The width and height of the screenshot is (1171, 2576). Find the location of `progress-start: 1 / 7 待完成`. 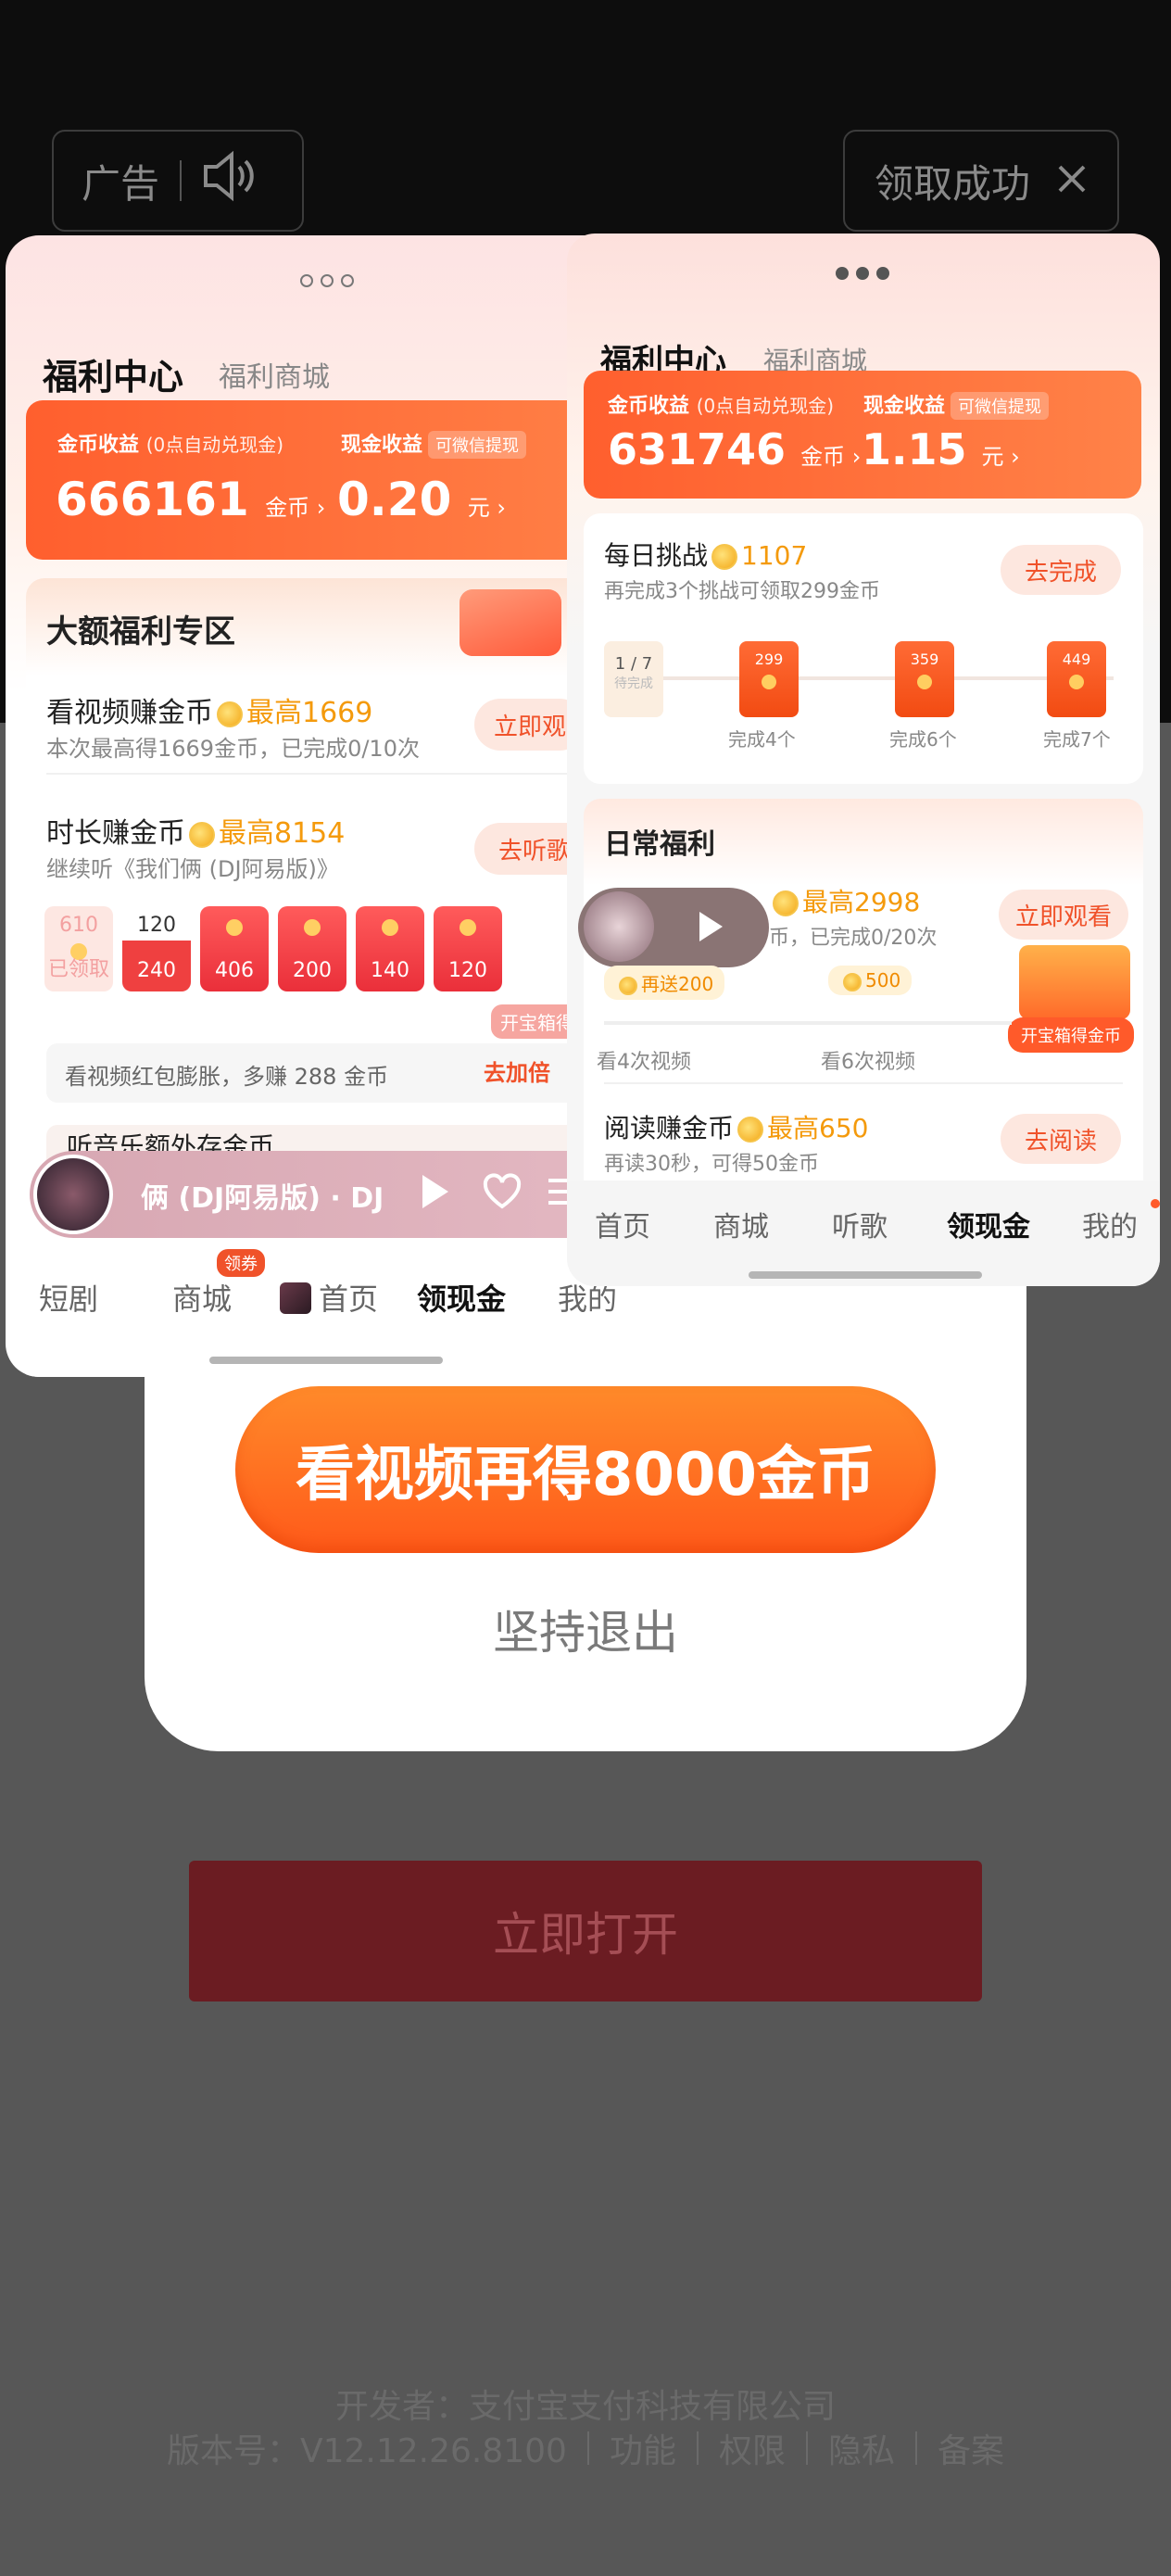

progress-start: 1 / 7 待完成 is located at coordinates (634, 679).